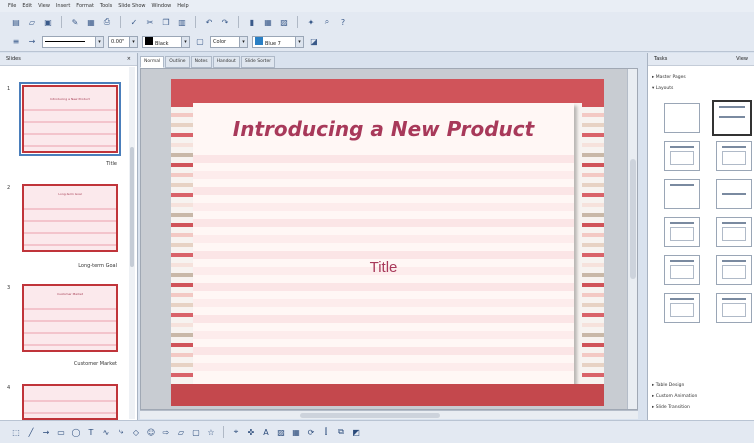 The height and width of the screenshot is (443, 754). What do you see at coordinates (682, 232) in the screenshot?
I see `layout-title-2-content-content` at bounding box center [682, 232].